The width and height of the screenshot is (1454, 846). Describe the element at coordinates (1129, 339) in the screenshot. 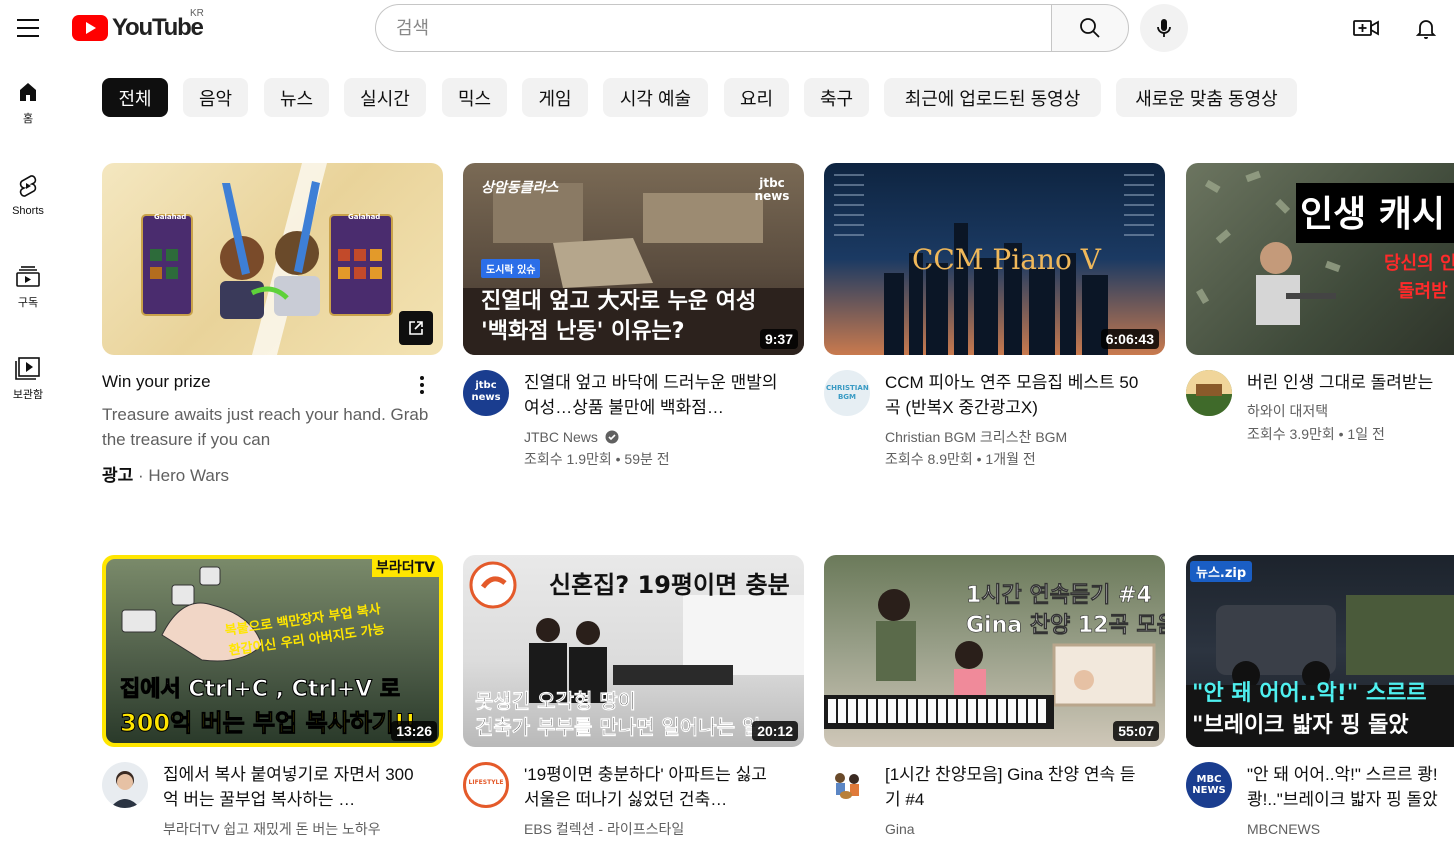

I see `video-duration: 6:06:43` at that location.